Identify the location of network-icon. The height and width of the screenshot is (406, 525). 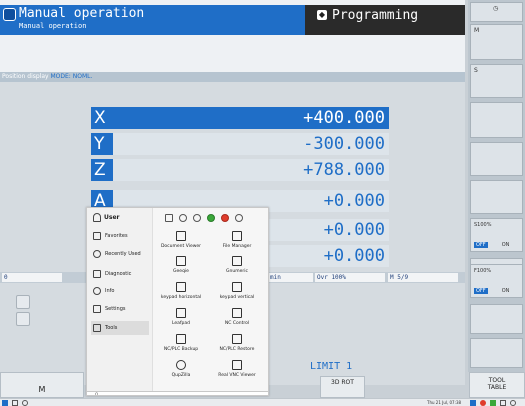
(473, 403).